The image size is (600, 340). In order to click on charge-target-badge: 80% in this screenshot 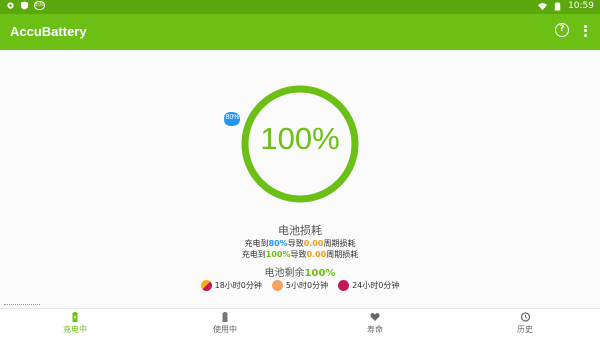, I will do `click(232, 119)`.